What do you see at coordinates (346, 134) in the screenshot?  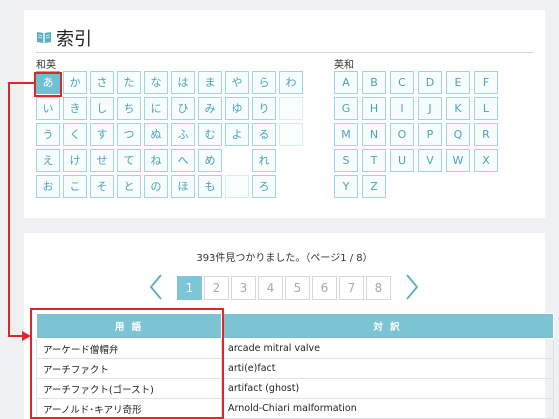 I see `alpha-key: M` at bounding box center [346, 134].